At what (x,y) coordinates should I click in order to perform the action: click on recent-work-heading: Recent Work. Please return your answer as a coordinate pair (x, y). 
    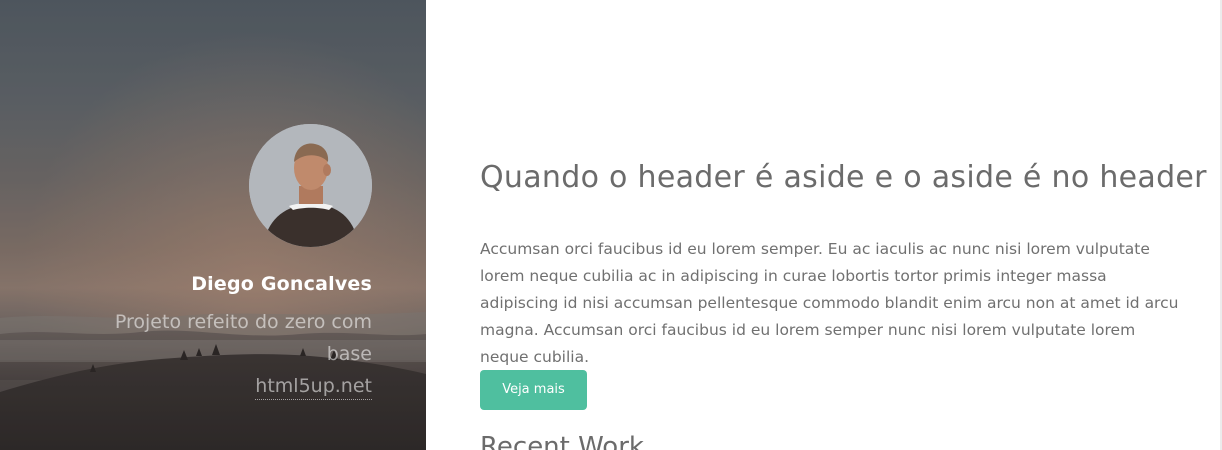
    Looking at the image, I should click on (562, 441).